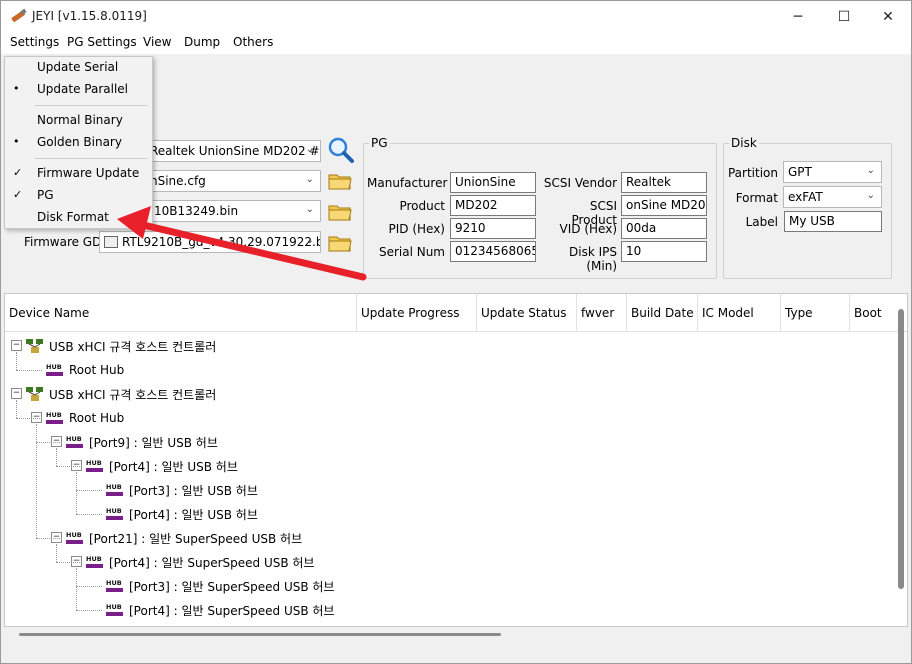 This screenshot has width=912, height=664. What do you see at coordinates (341, 150) in the screenshot?
I see `search-icon` at bounding box center [341, 150].